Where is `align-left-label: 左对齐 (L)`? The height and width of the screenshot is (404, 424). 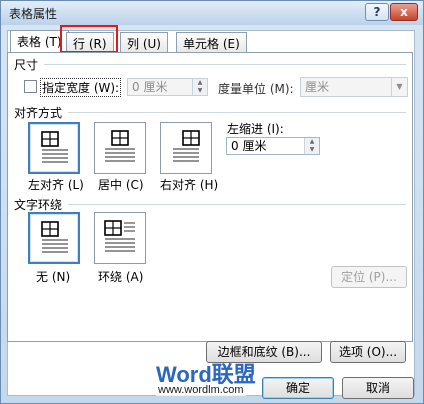
align-left-label: 左对齐 (L) is located at coordinates (56, 184).